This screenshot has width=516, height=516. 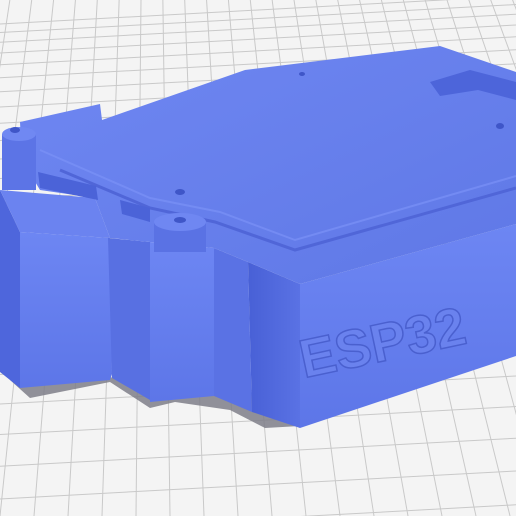 What do you see at coordinates (129, 319) in the screenshot?
I see `center-block-side` at bounding box center [129, 319].